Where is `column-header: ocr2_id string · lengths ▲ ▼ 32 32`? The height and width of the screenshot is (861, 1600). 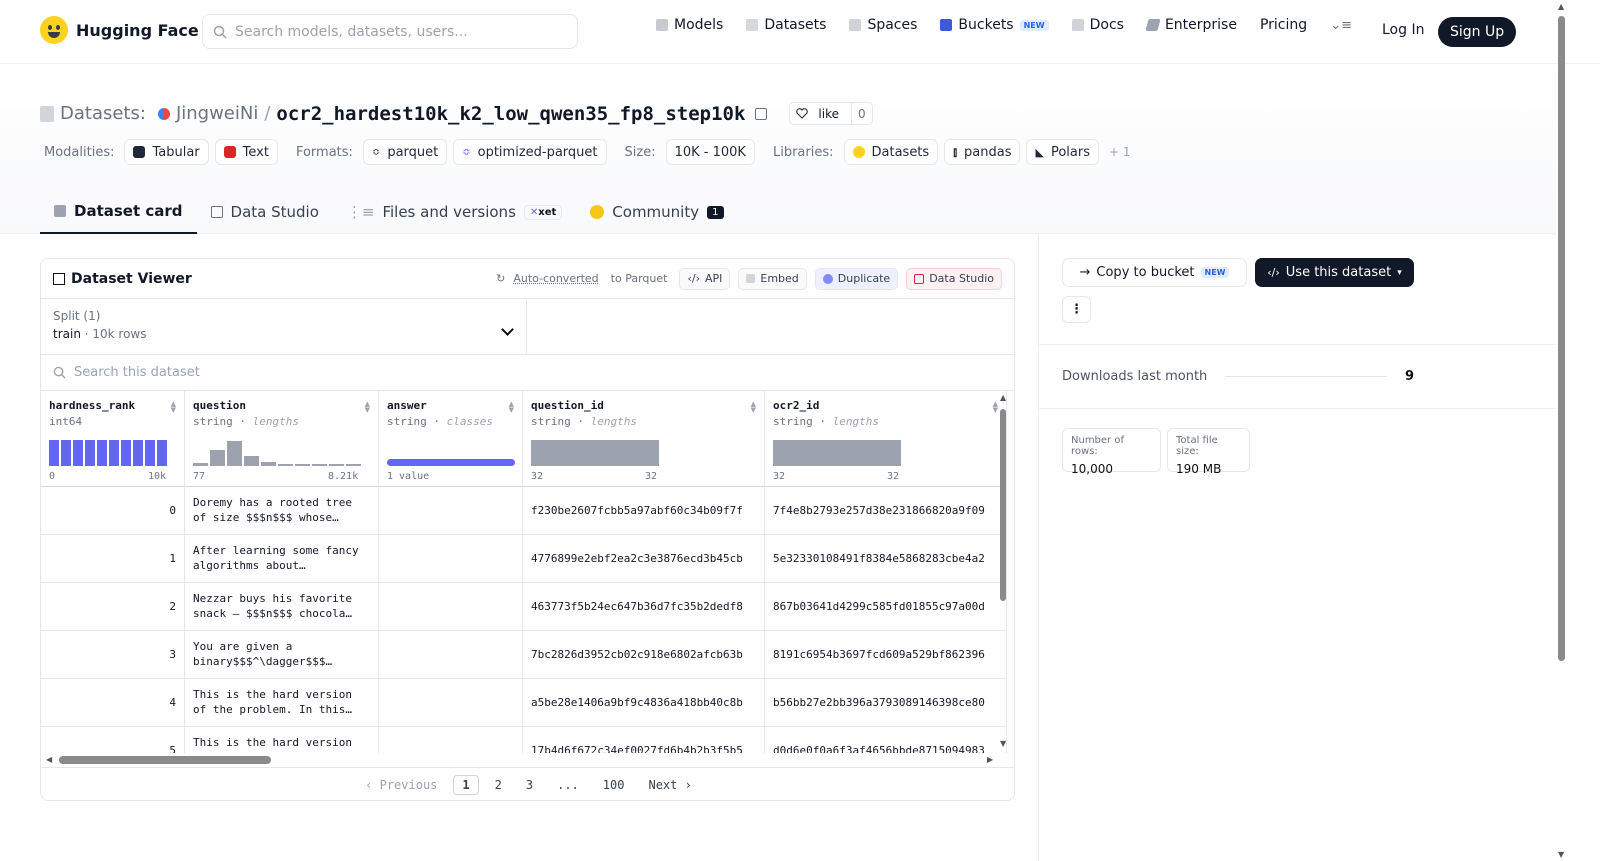
column-header: ocr2_id string · lengths ▲ ▼ 32 32 is located at coordinates (885, 439).